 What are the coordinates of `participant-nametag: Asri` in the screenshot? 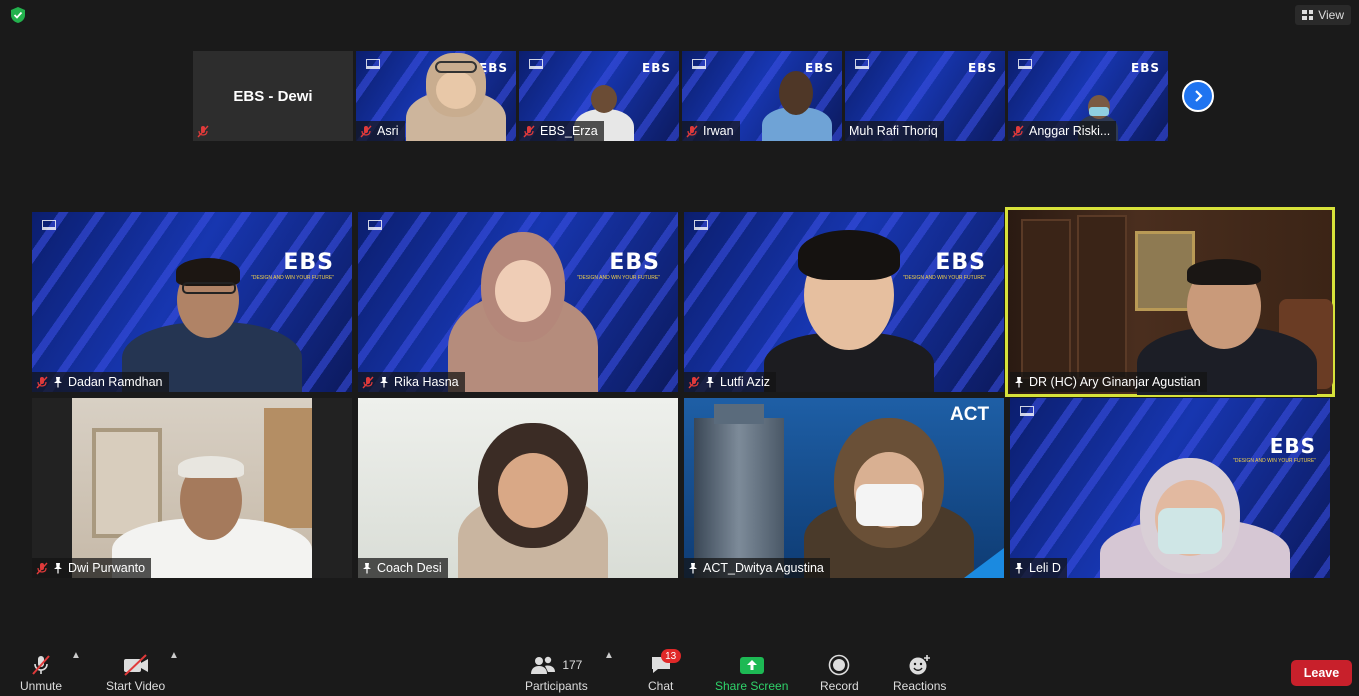 It's located at (380, 131).